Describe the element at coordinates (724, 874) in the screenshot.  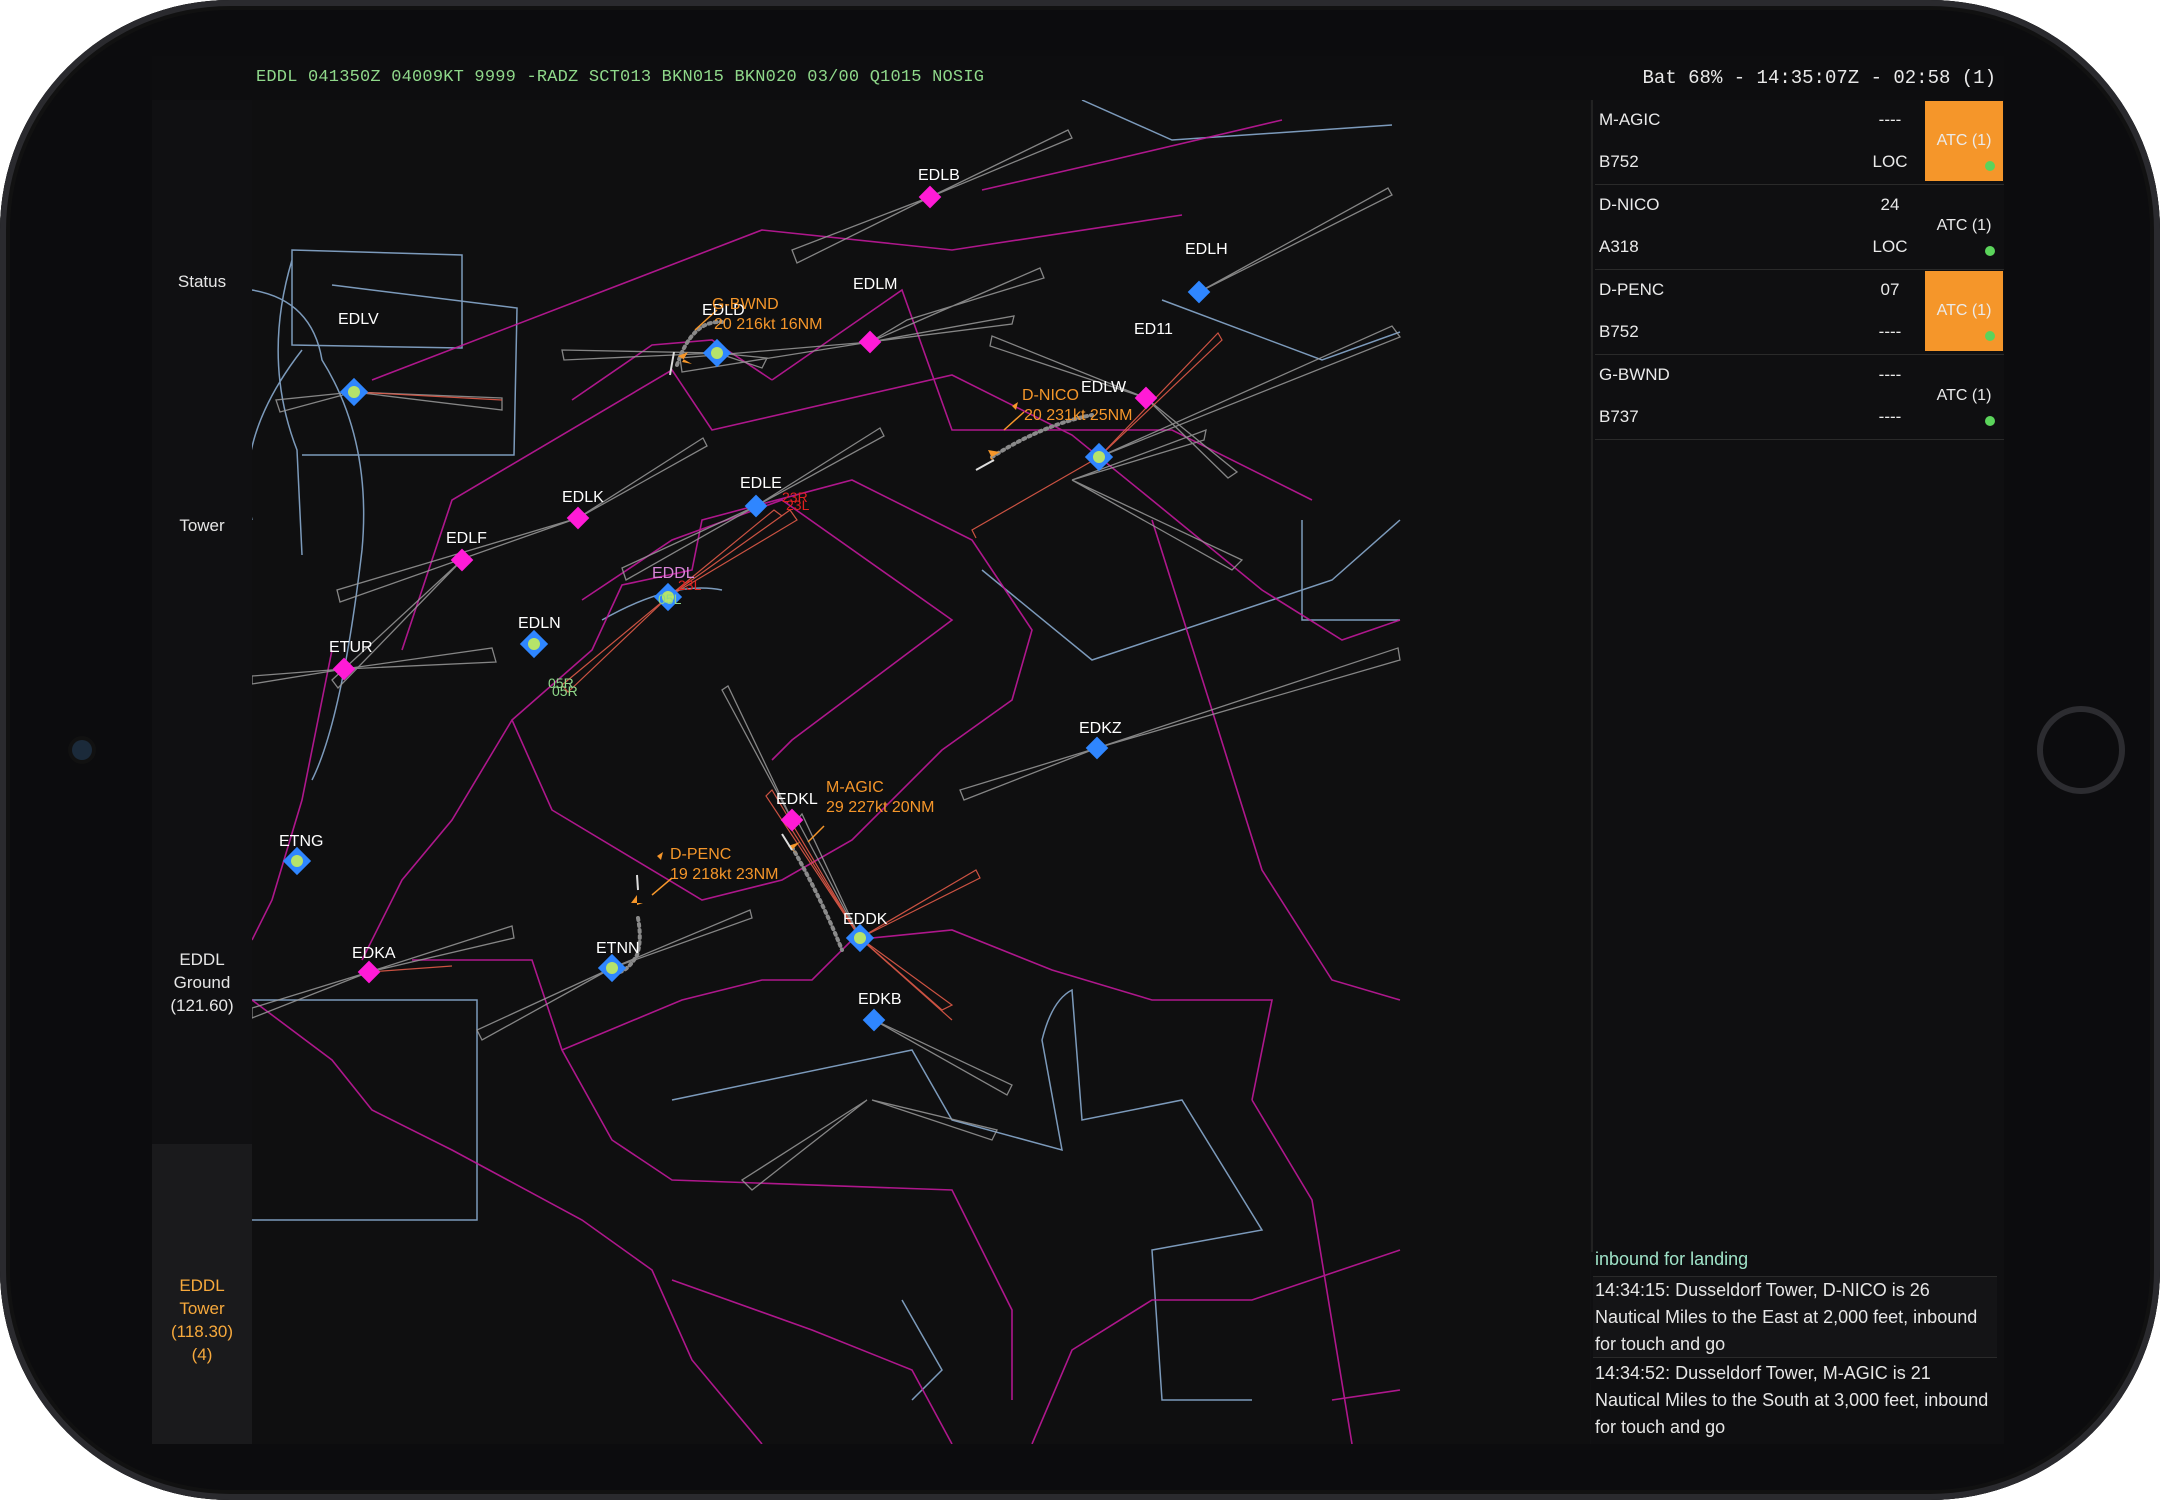
I see `aircraft-info-dpenc: 19 218kt 23NM` at that location.